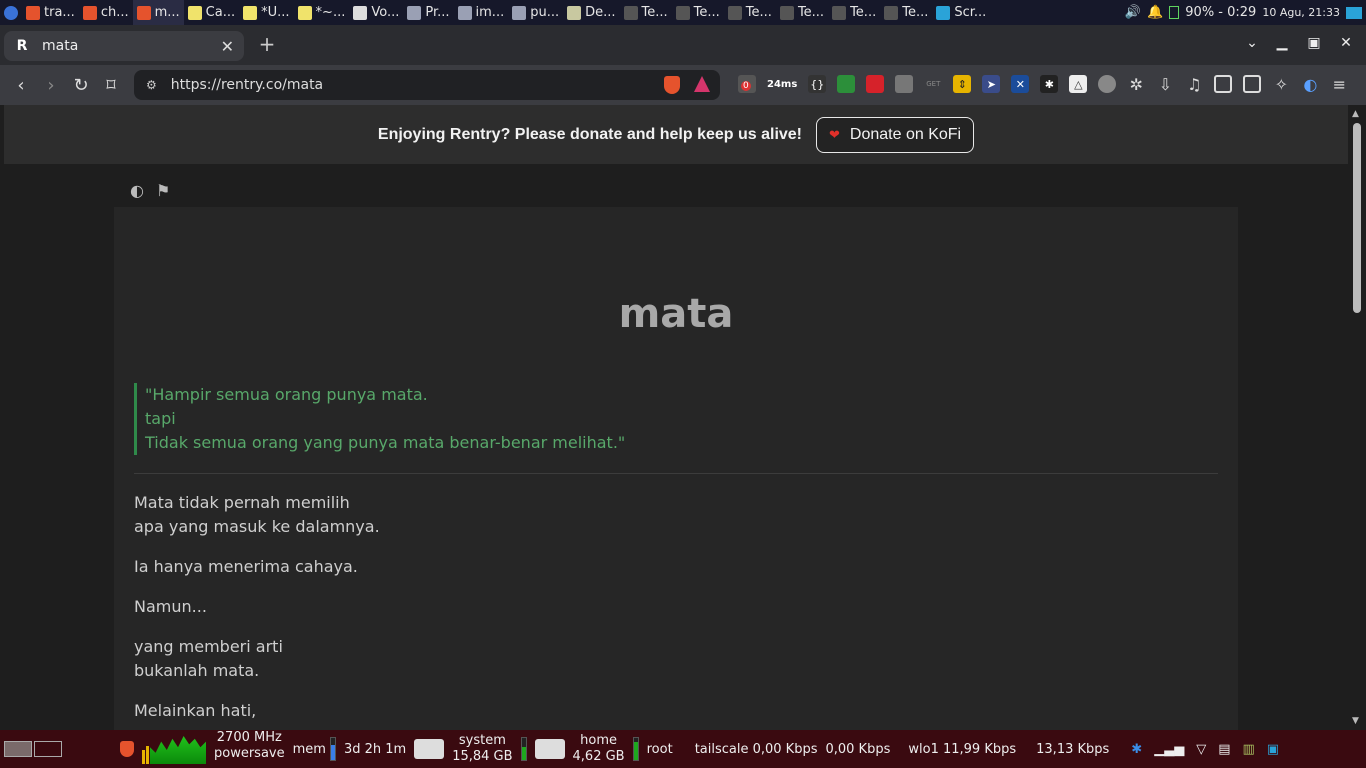 This screenshot has width=1366, height=768. I want to click on extension-timer: 24ms, so click(782, 84).